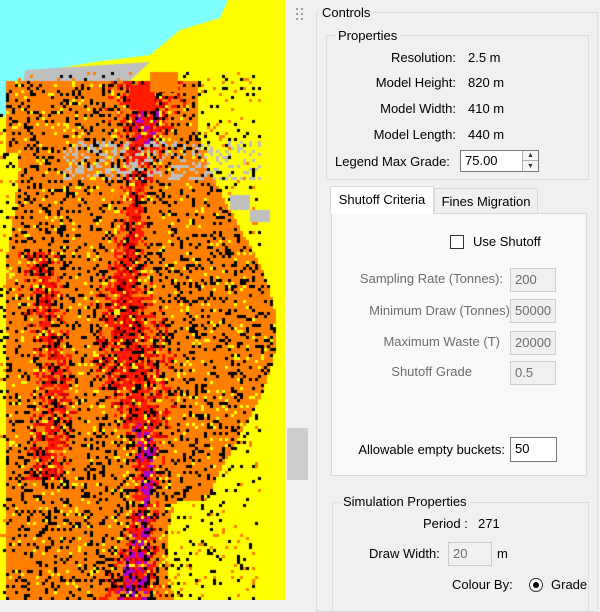 This screenshot has height=612, width=600. Describe the element at coordinates (489, 523) in the screenshot. I see `period-value: 271` at that location.